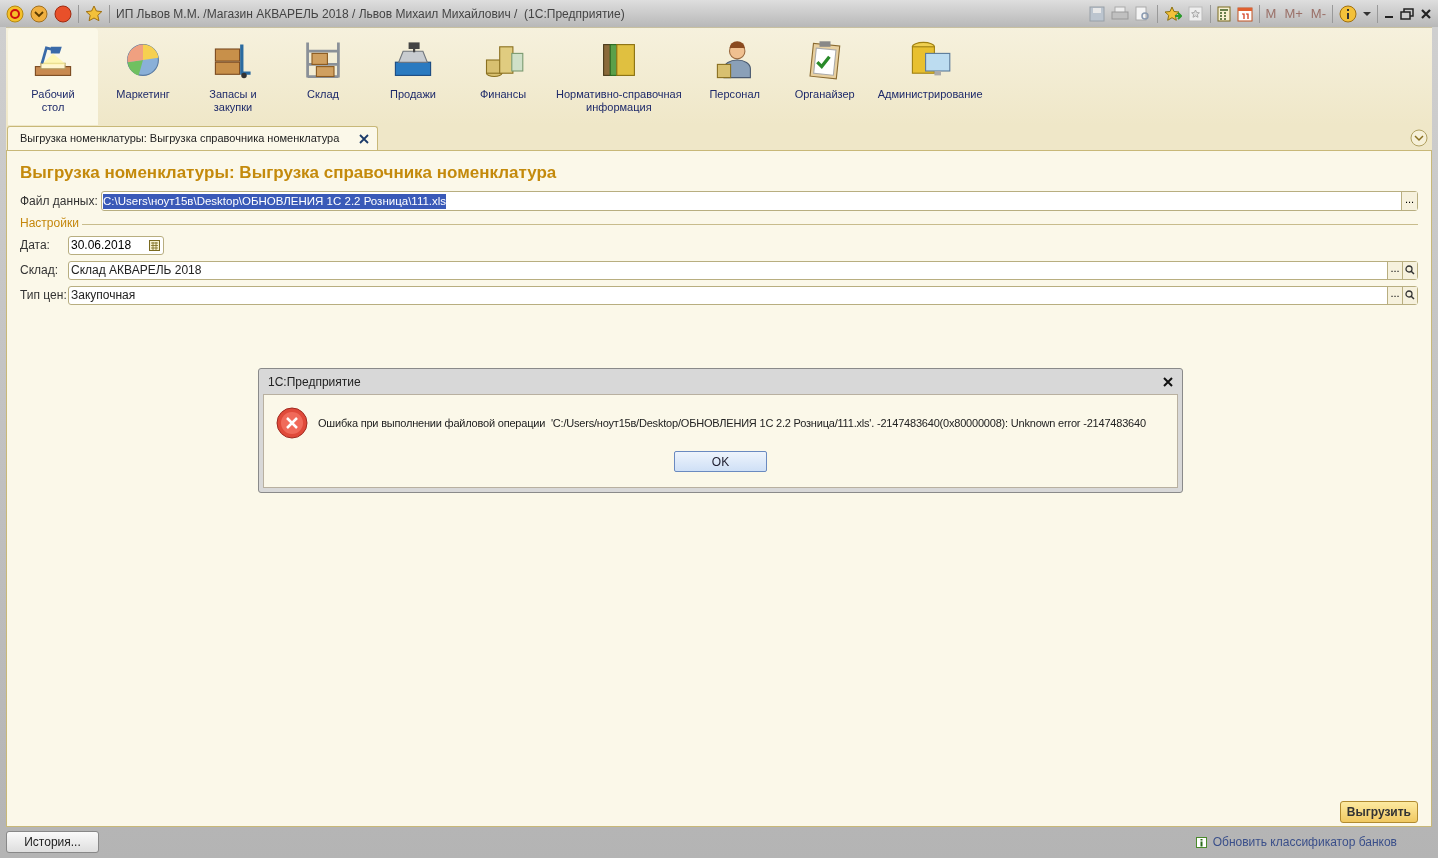 This screenshot has width=1438, height=858. What do you see at coordinates (1367, 13) in the screenshot?
I see `caret-icon` at bounding box center [1367, 13].